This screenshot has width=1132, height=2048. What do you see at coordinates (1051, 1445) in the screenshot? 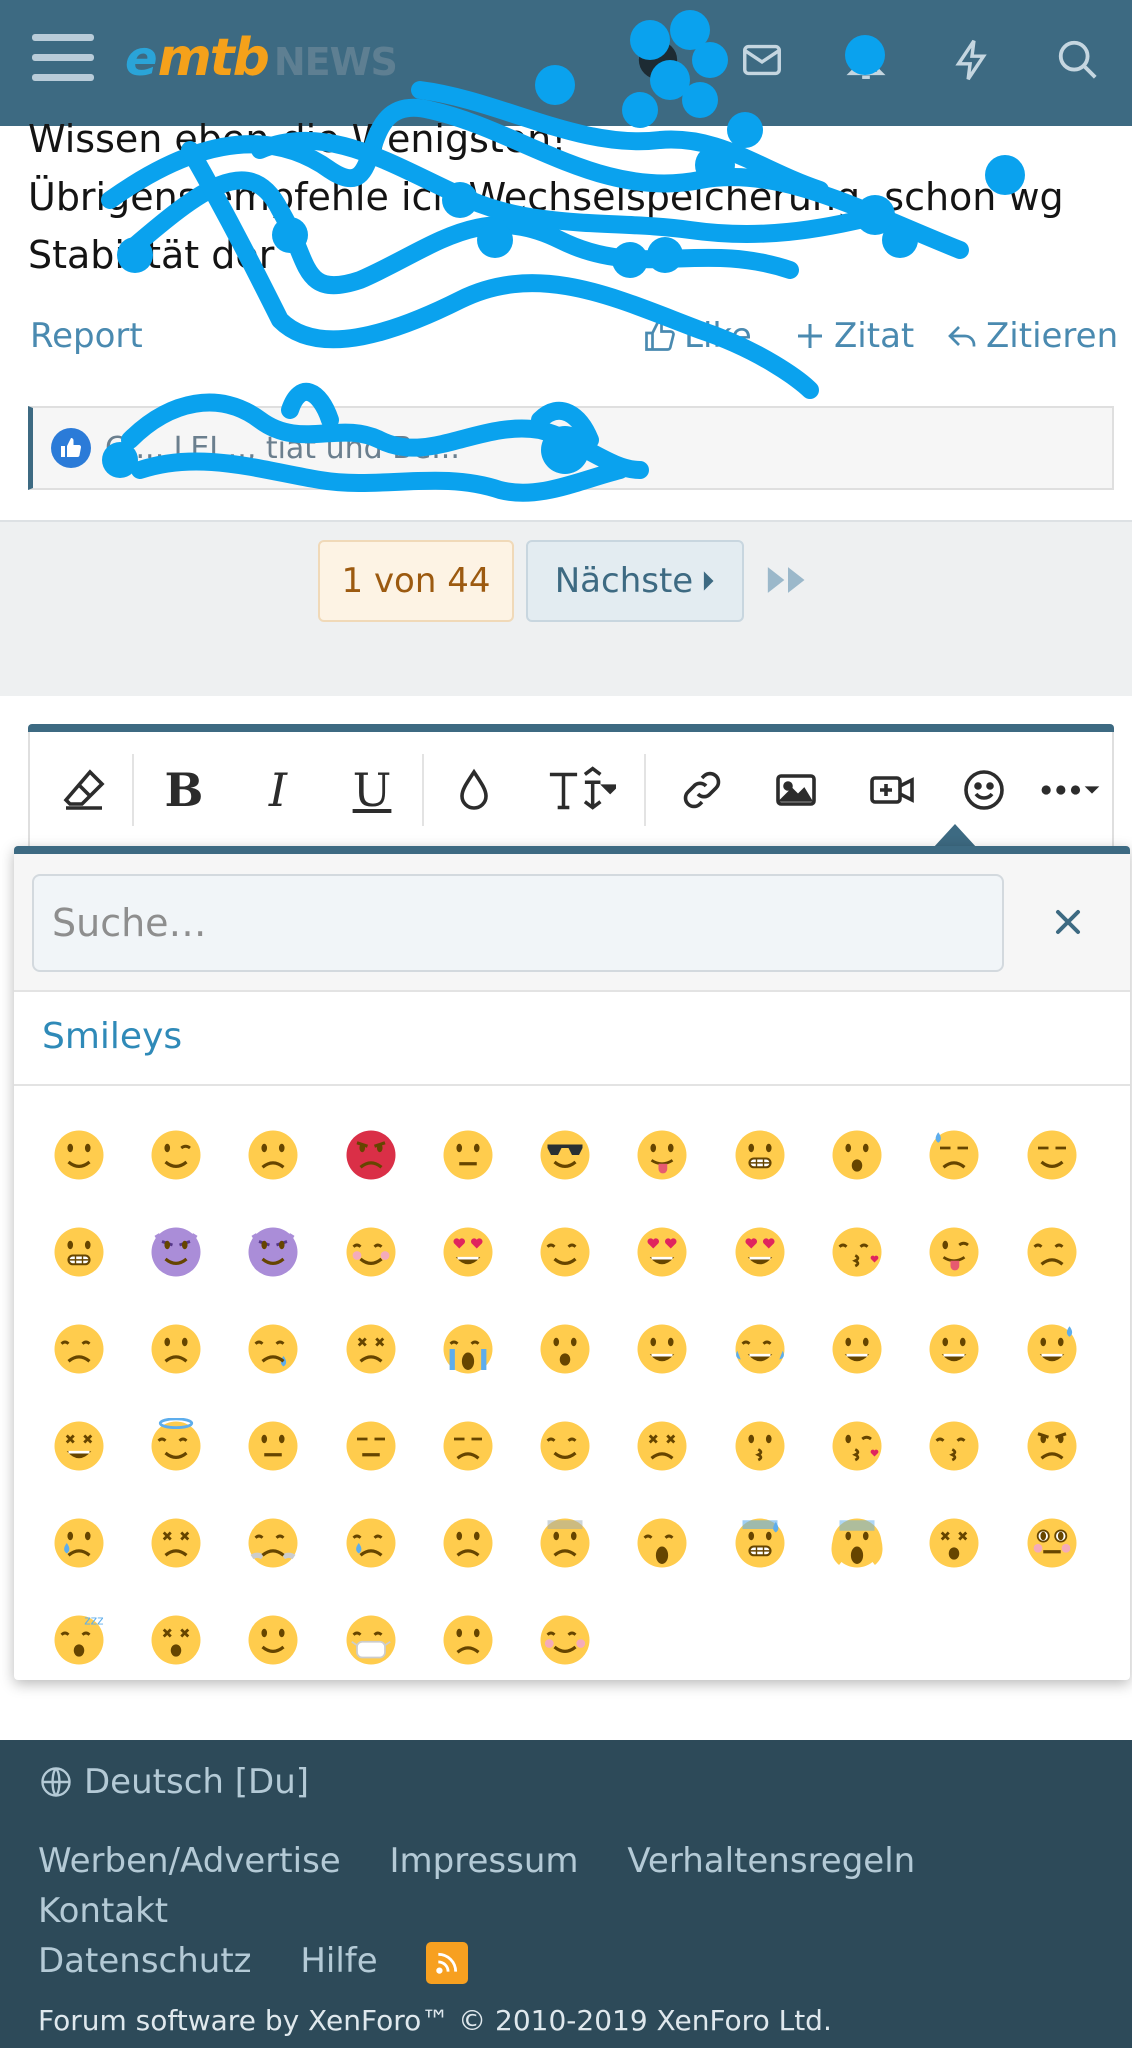
I see `pouting-face` at bounding box center [1051, 1445].